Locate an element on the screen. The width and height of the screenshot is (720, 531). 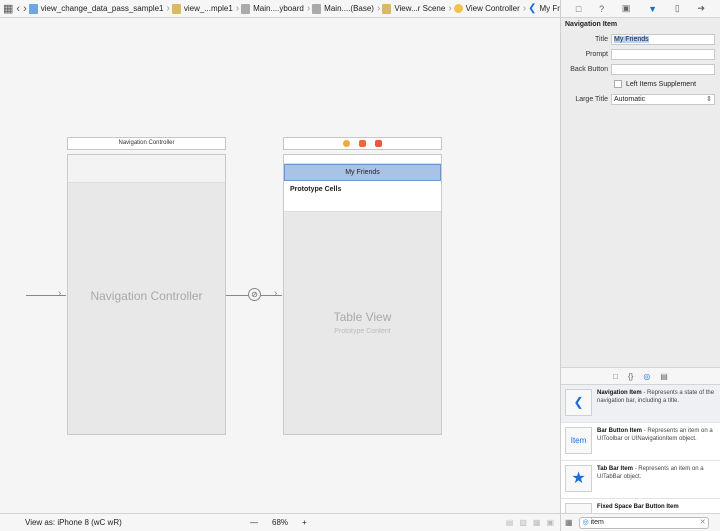
breadcrumb-label: Main....yboard is located at coordinates (278, 8).